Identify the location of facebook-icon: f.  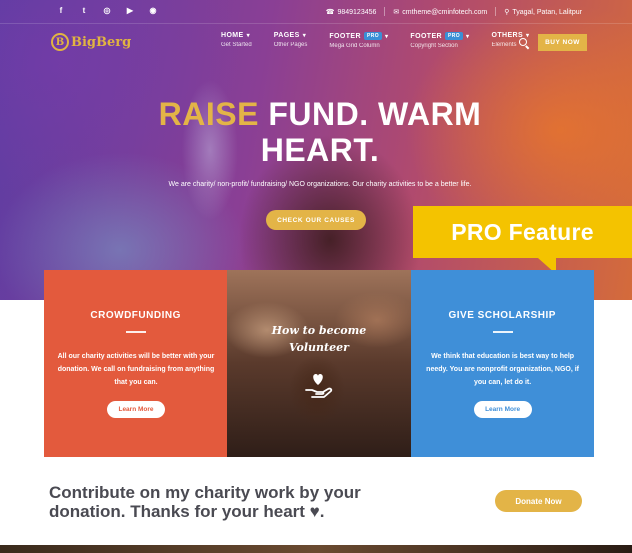
(61, 11).